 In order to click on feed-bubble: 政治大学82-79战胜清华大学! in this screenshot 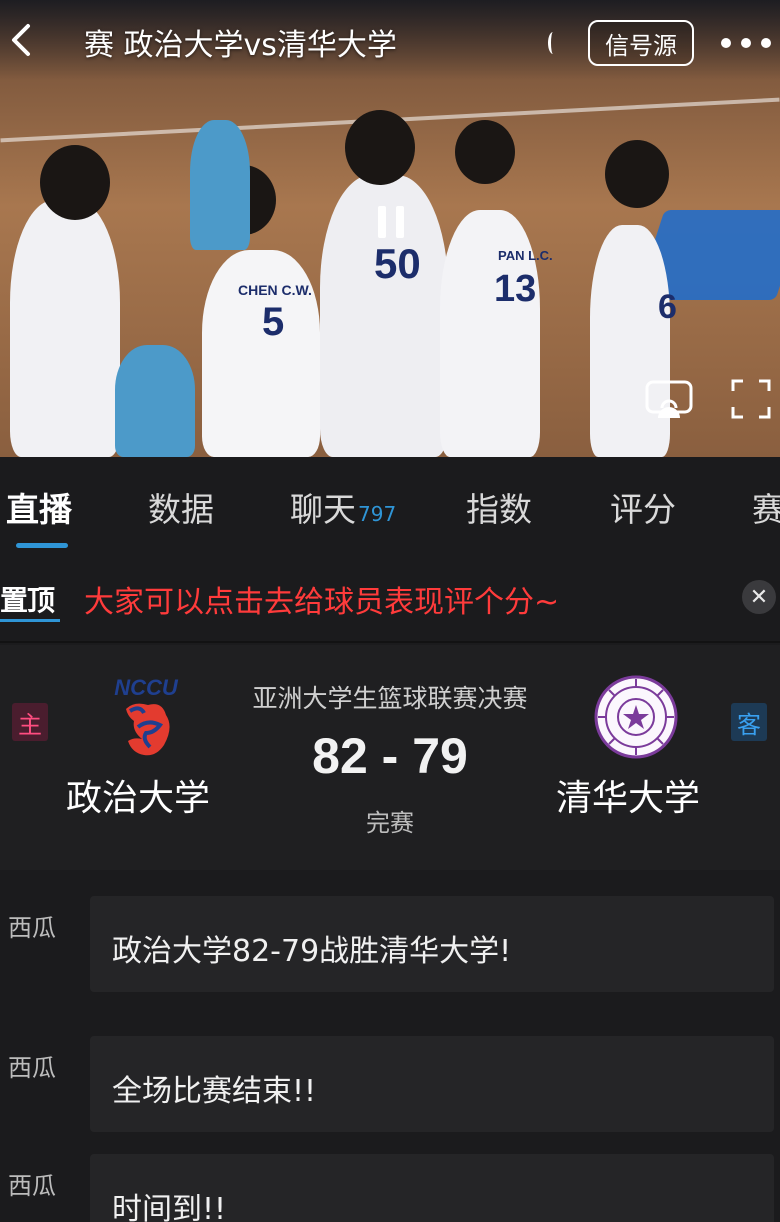, I will do `click(432, 944)`.